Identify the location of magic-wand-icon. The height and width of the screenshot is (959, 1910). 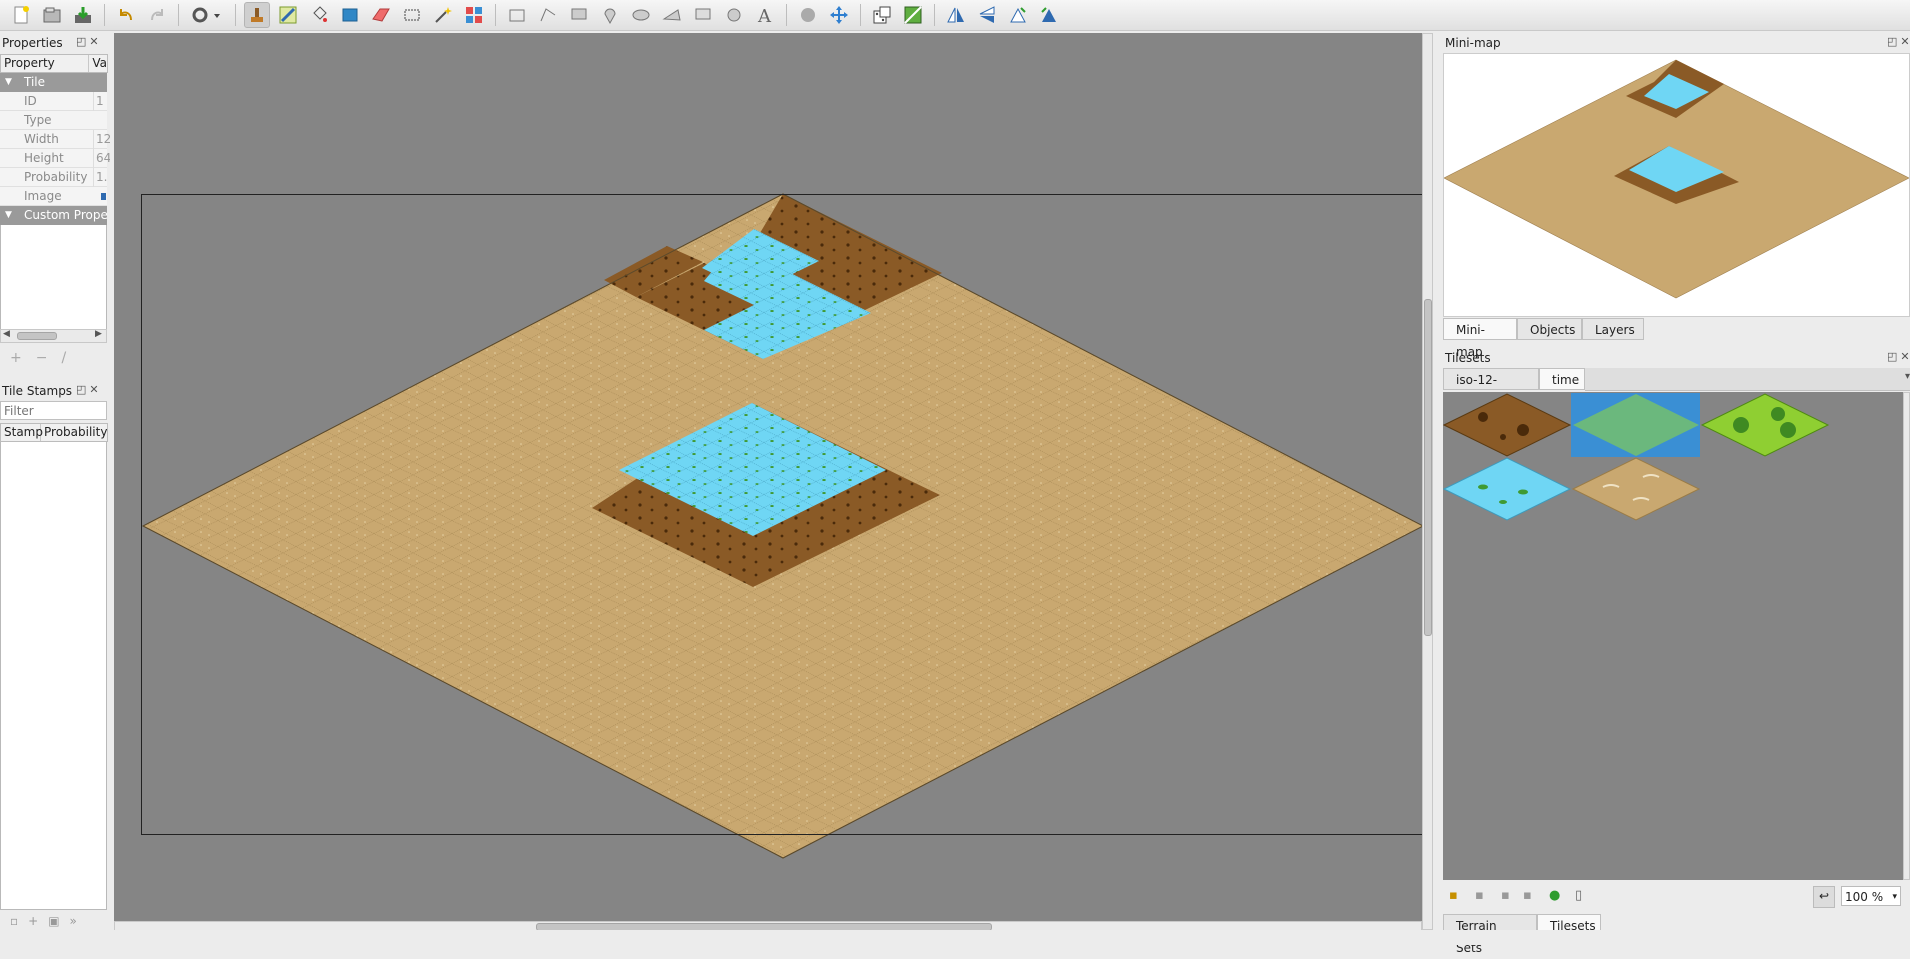
(443, 15).